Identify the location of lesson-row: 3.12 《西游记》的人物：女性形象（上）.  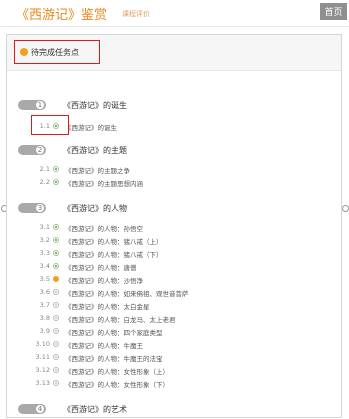
(174, 371).